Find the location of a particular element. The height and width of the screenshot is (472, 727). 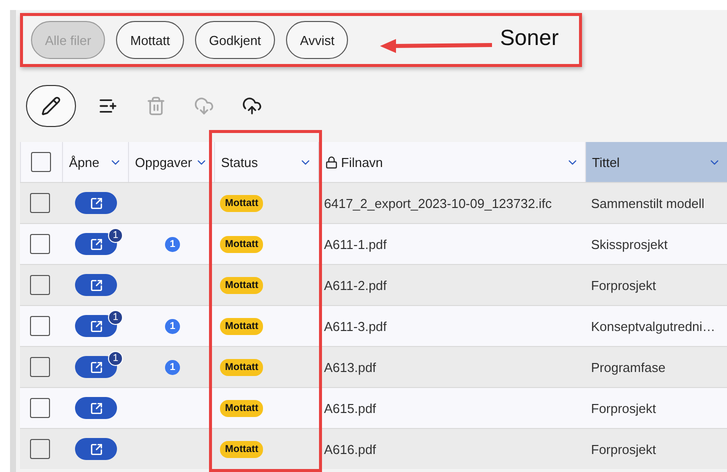

table-cell: Programfase is located at coordinates (656, 366).